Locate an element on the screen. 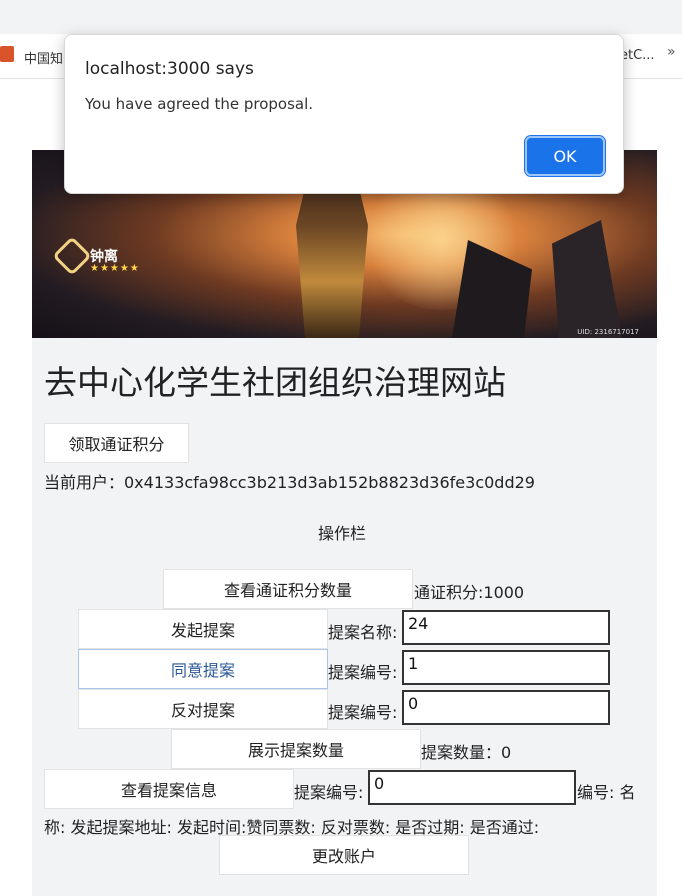 The width and height of the screenshot is (682, 896). info-proposal-id-label: 提案编号: is located at coordinates (329, 792).